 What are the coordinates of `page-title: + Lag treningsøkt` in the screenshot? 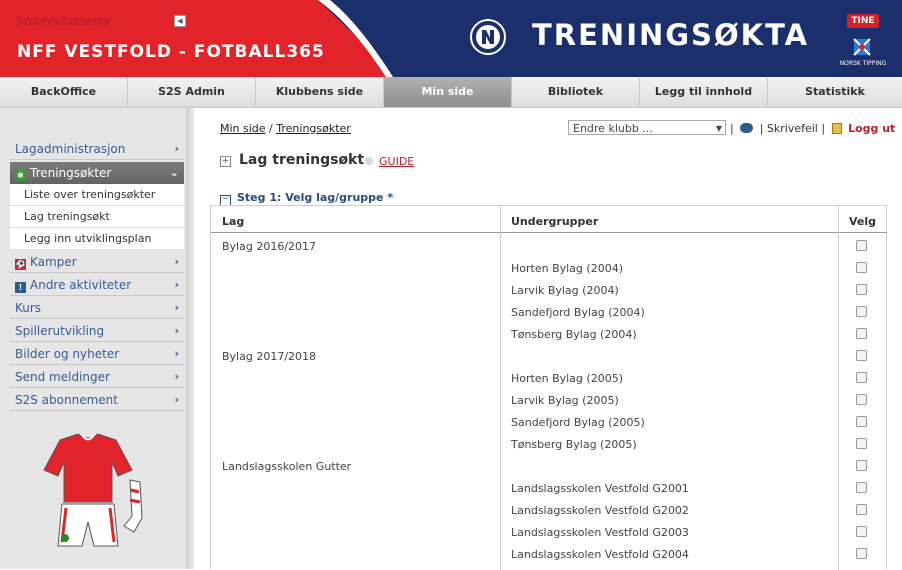 It's located at (292, 160).